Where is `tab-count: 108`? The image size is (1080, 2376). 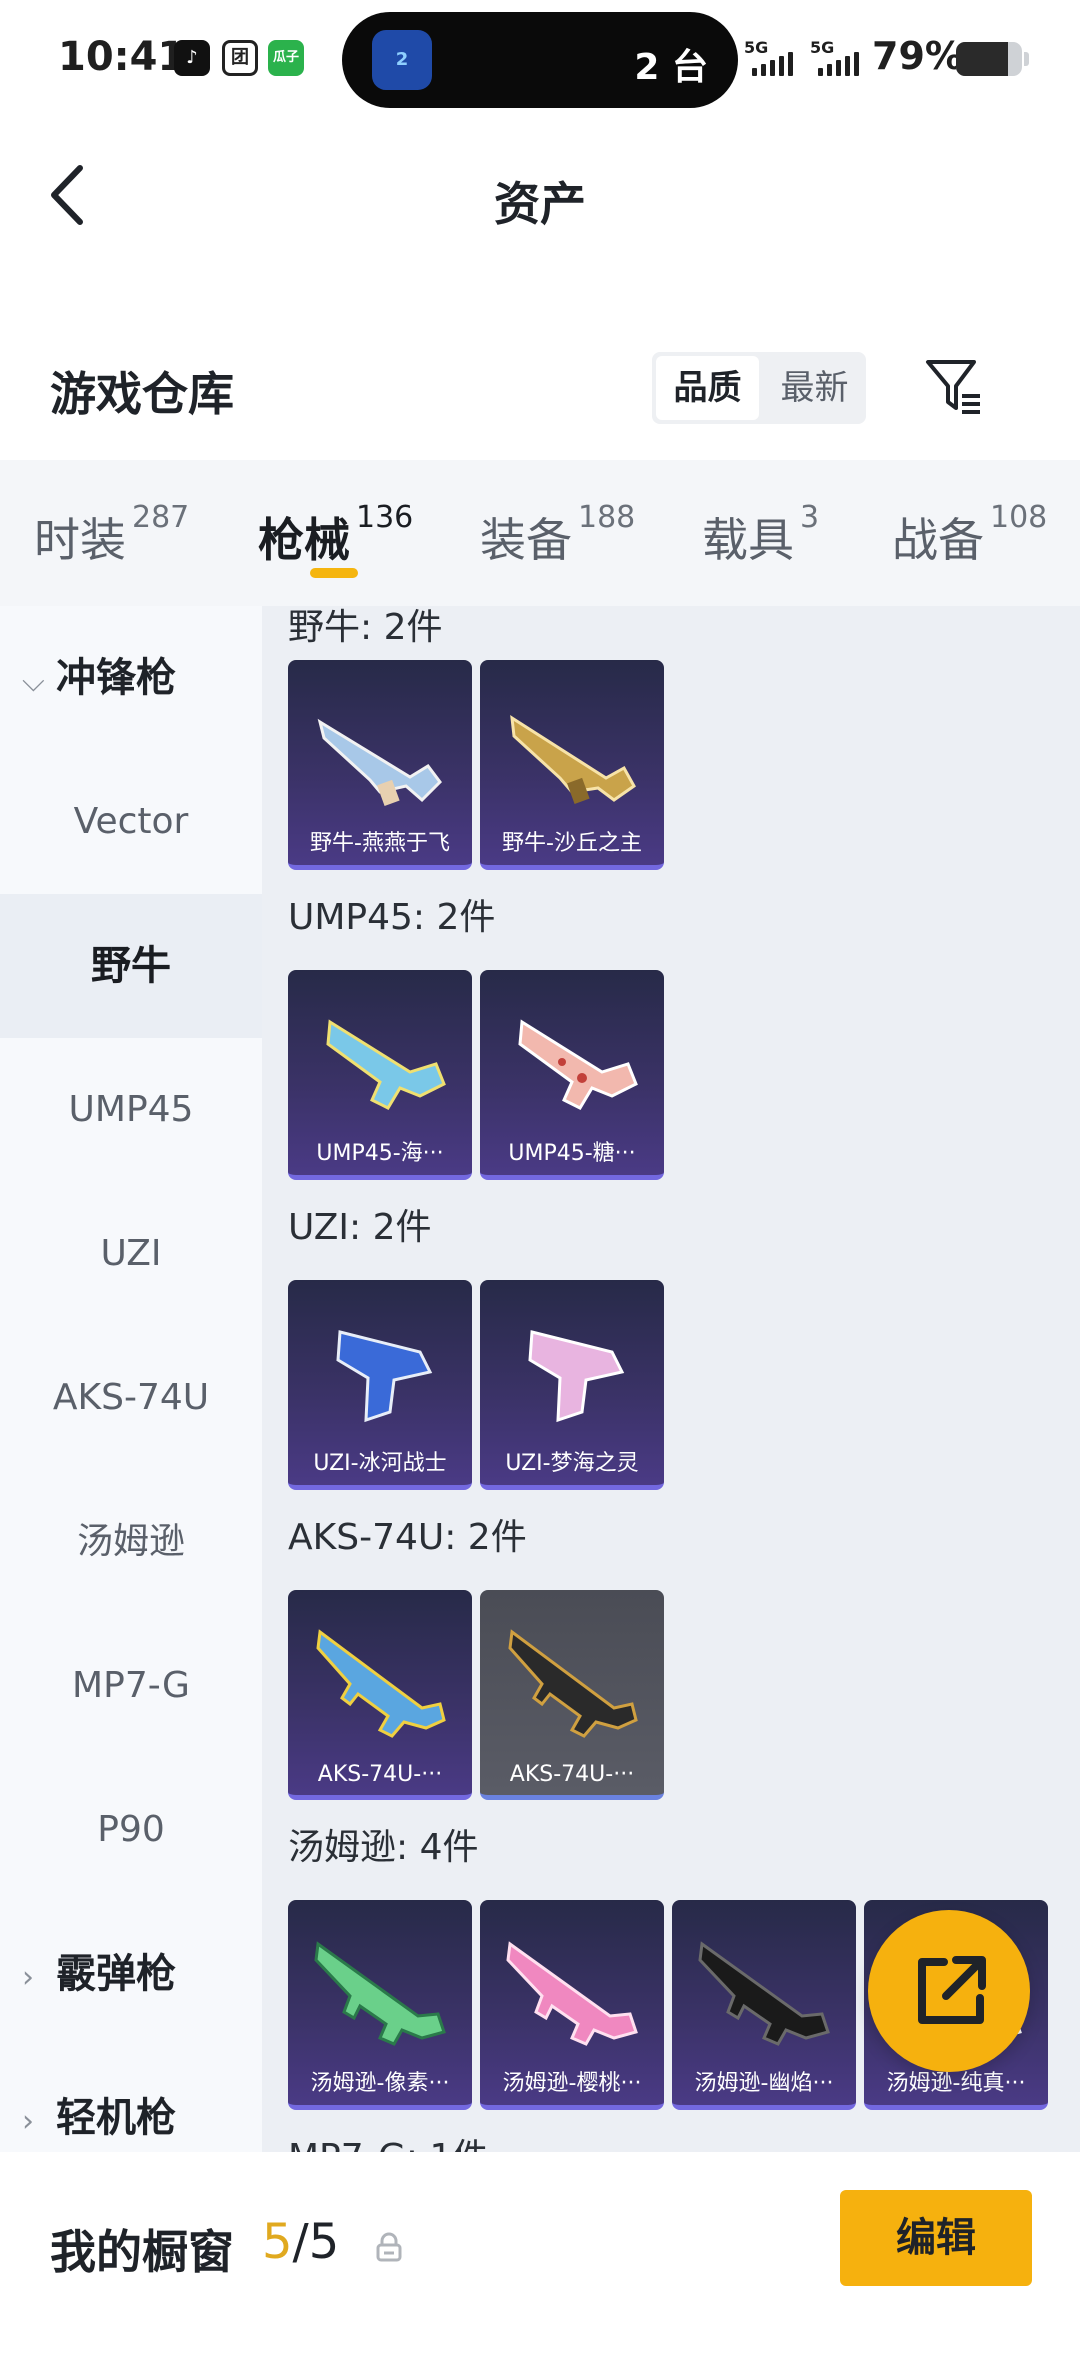 tab-count: 108 is located at coordinates (1019, 517).